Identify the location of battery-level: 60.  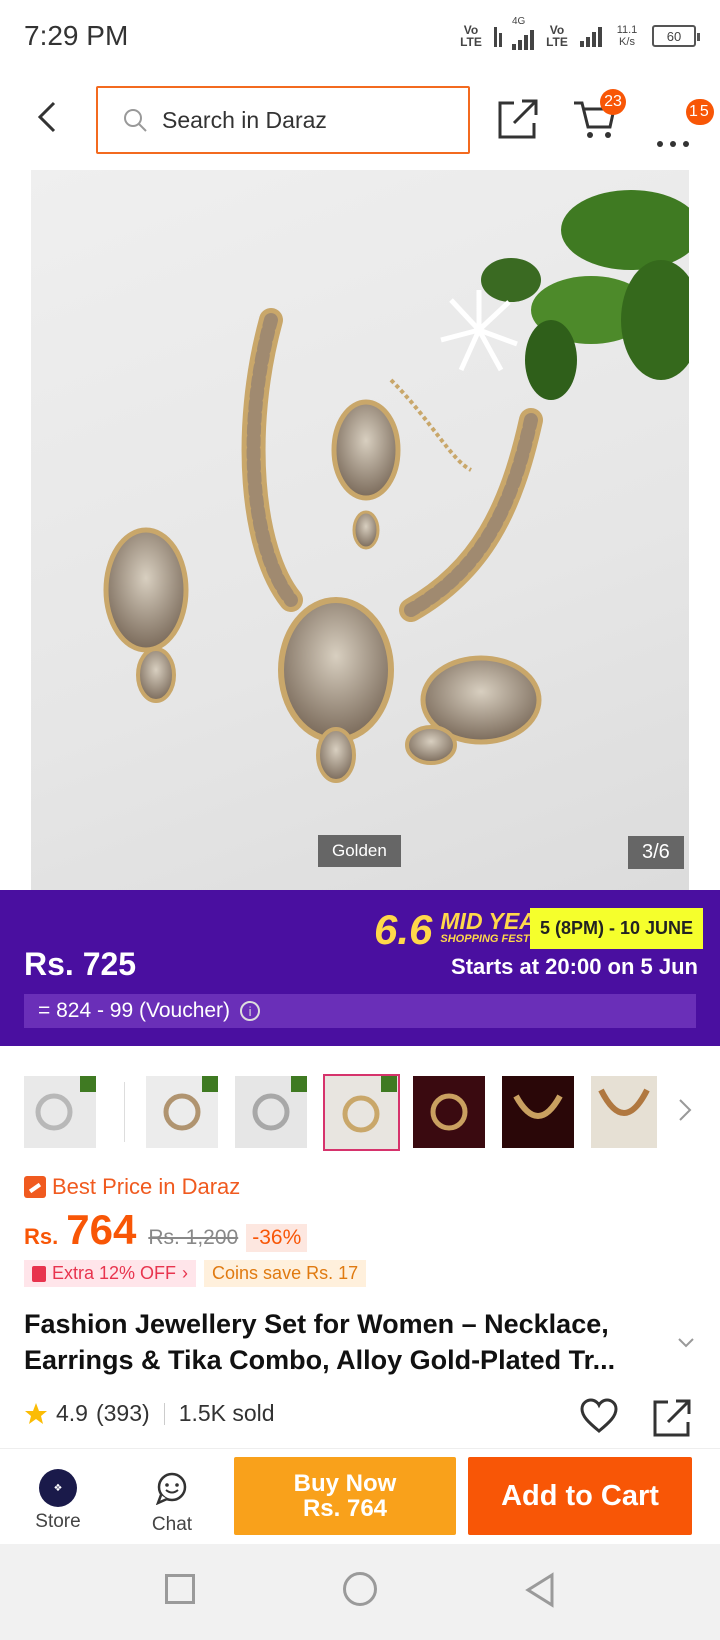
(674, 36).